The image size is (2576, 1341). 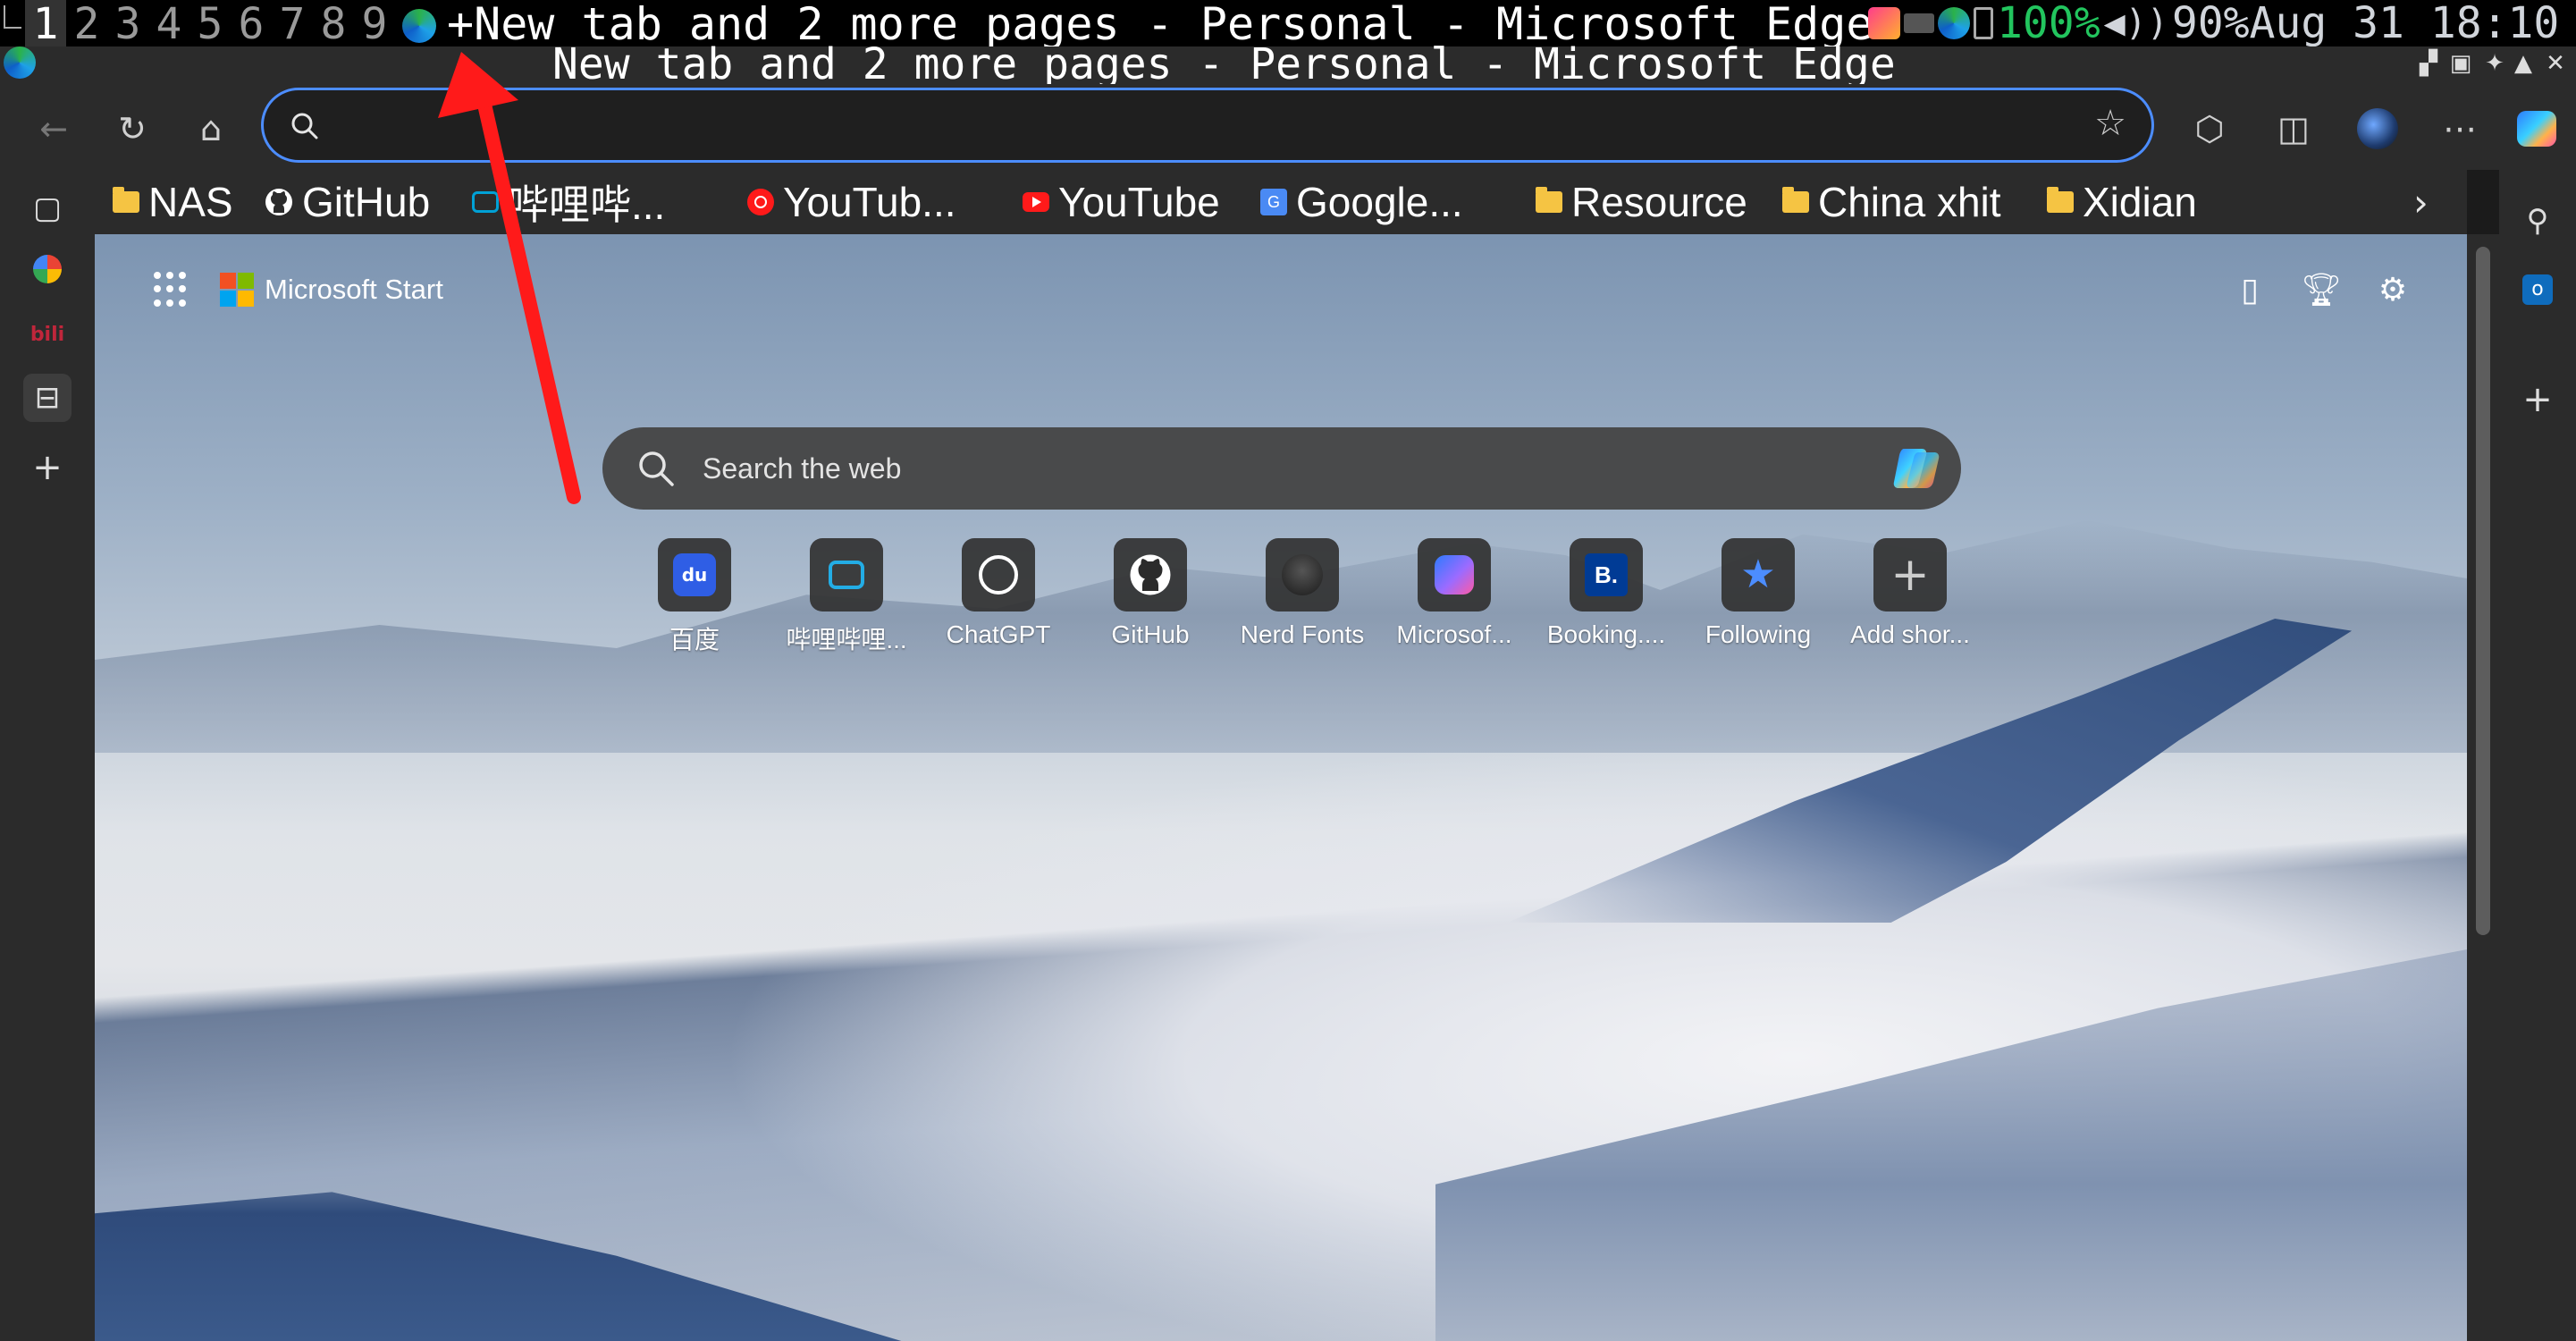 What do you see at coordinates (169, 24) in the screenshot?
I see `workspace-4: 4` at bounding box center [169, 24].